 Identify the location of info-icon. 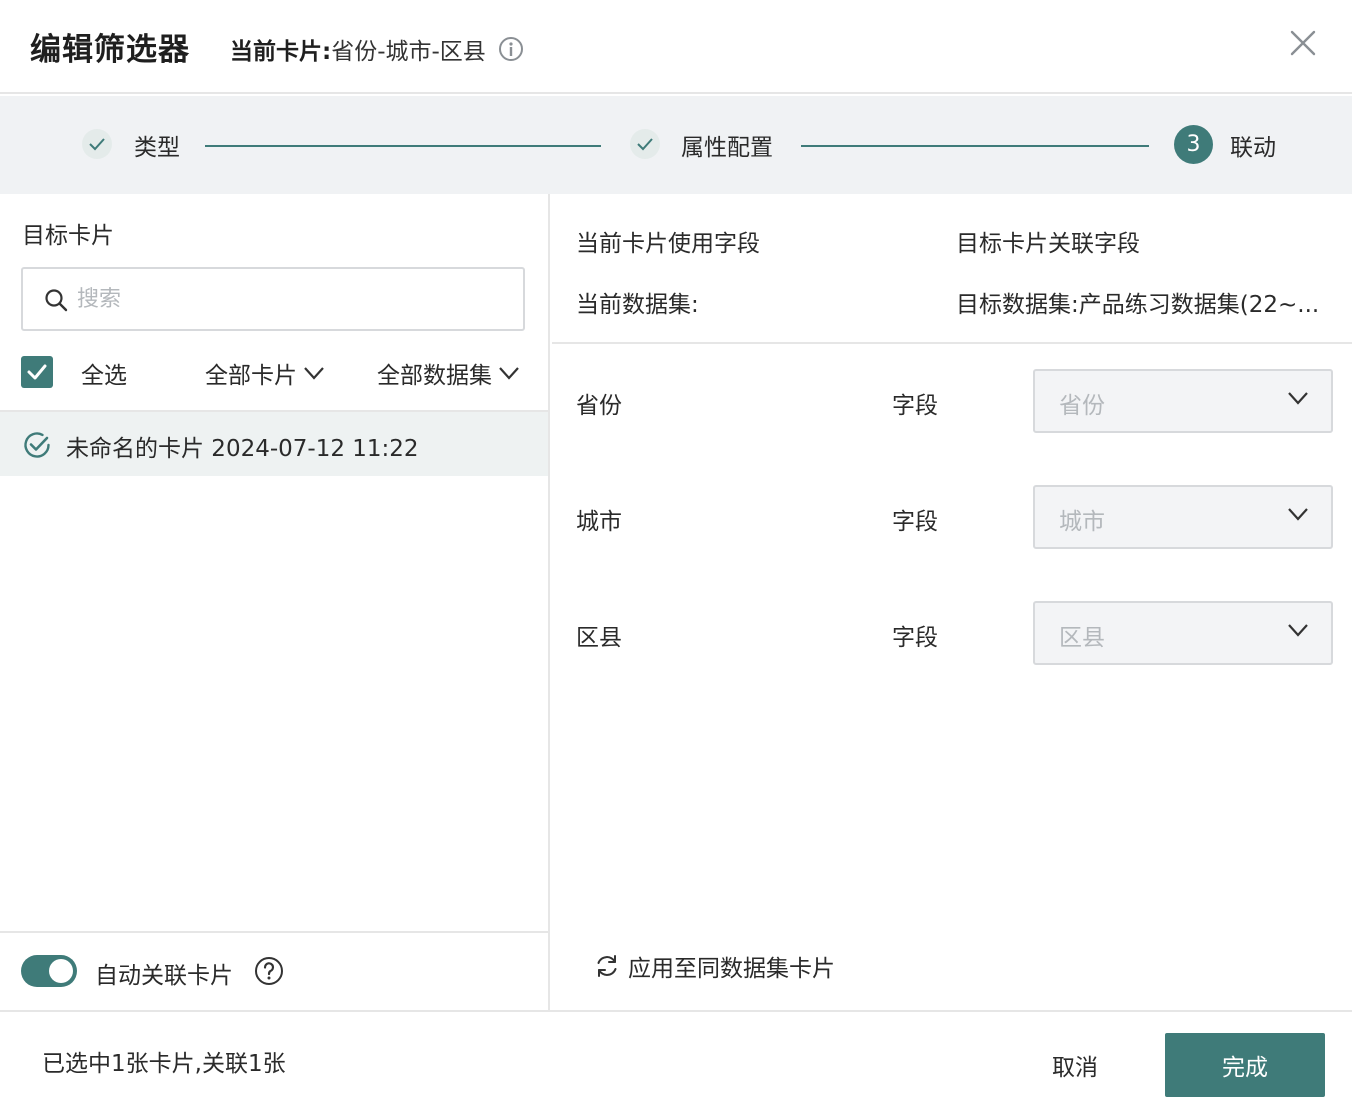
(511, 49).